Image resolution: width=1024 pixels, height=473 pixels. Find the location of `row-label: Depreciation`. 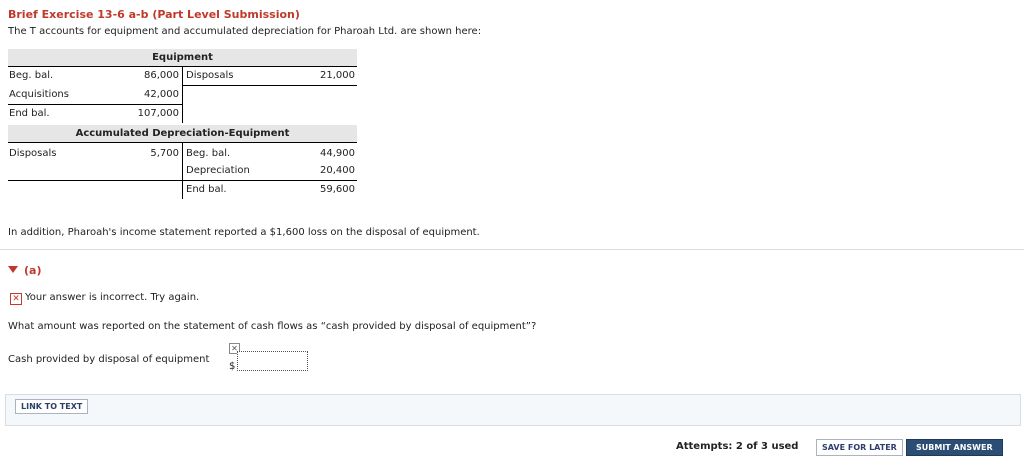

row-label: Depreciation is located at coordinates (218, 170).